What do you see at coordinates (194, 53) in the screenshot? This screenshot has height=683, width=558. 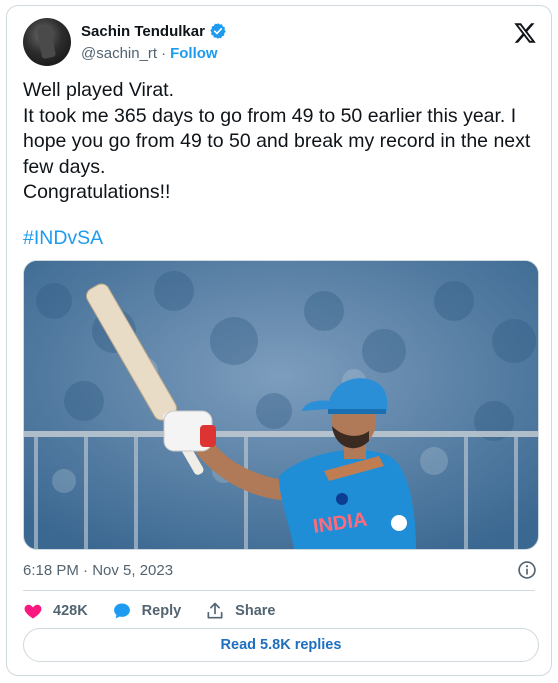 I see `follow-button: Follow` at bounding box center [194, 53].